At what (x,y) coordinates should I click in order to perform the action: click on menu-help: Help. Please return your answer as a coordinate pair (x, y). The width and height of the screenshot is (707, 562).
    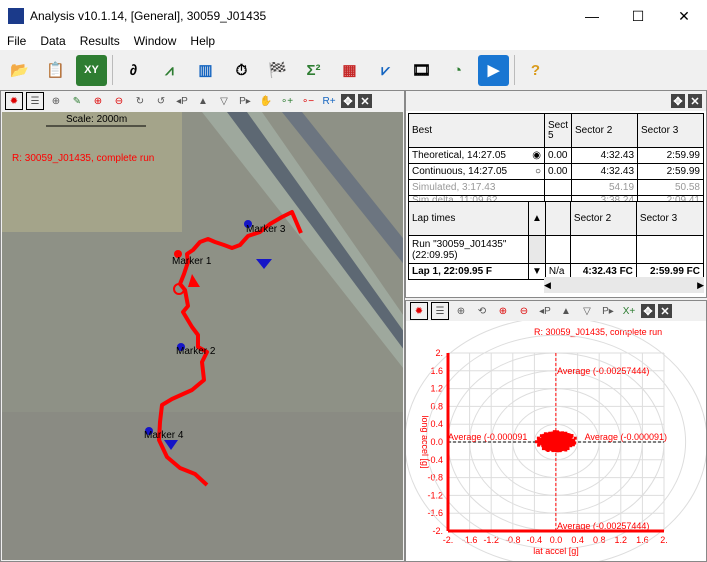
    Looking at the image, I should click on (202, 41).